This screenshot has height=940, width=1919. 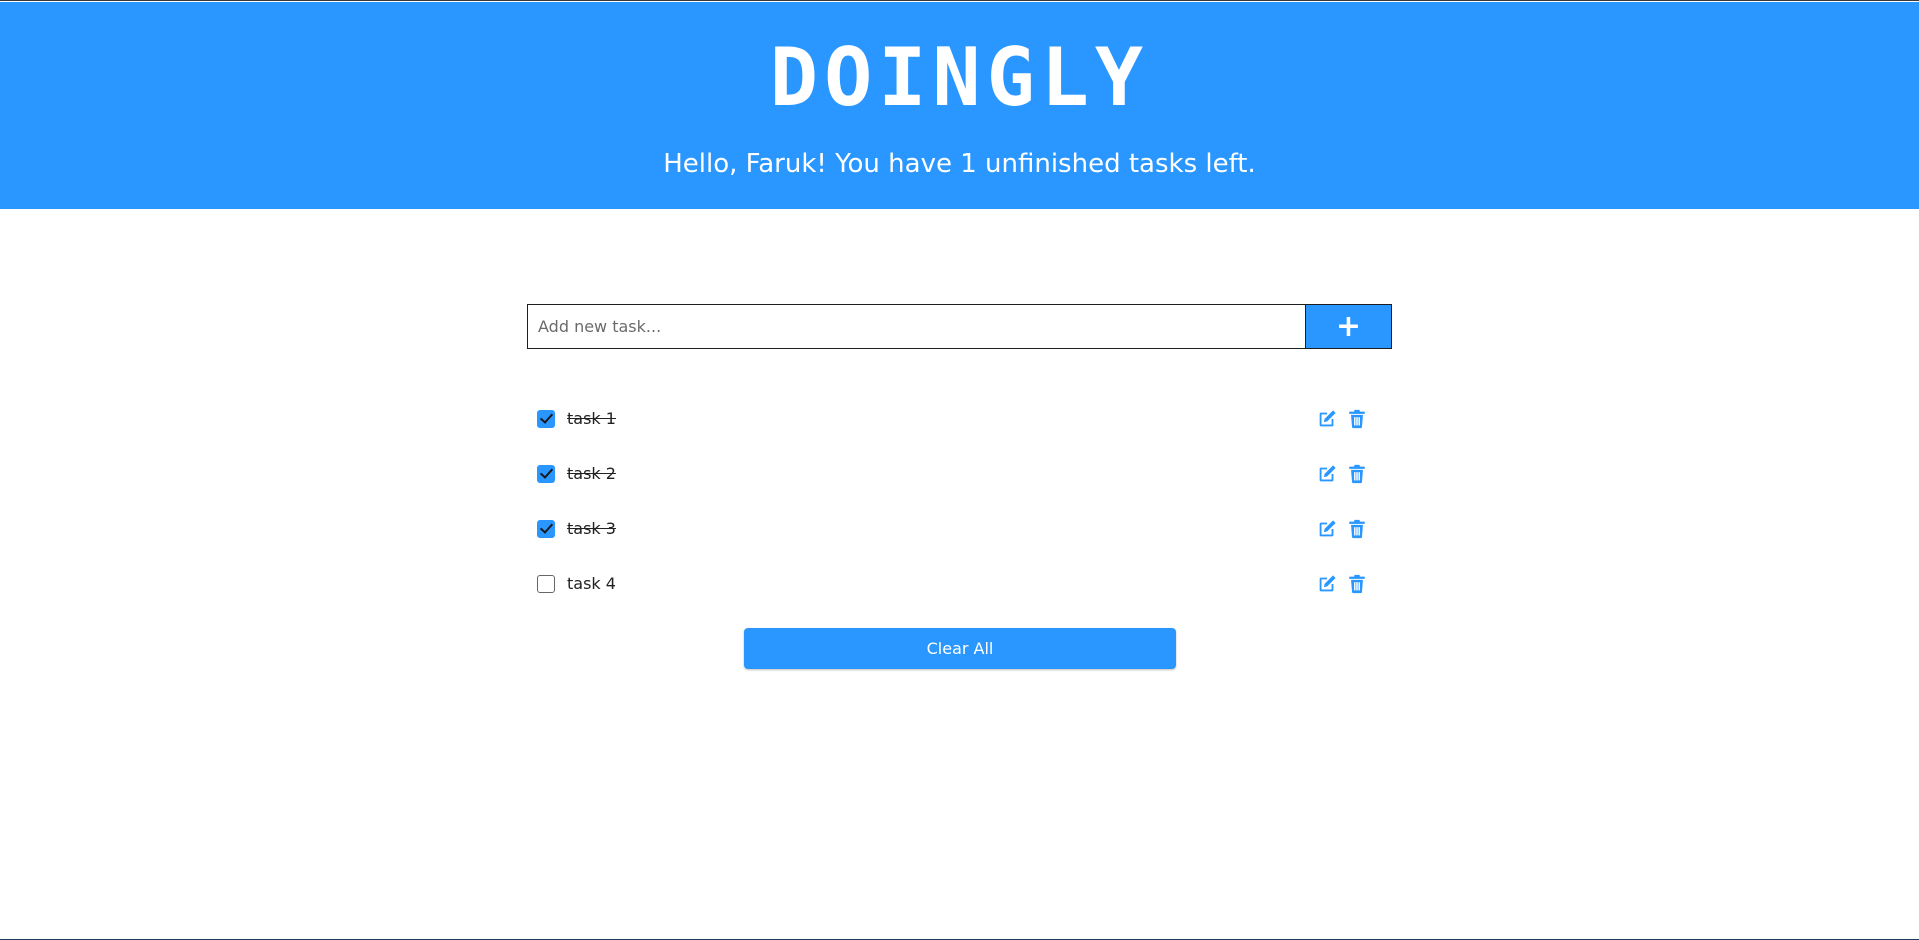 What do you see at coordinates (959, 528) in the screenshot?
I see `task-item: task 3` at bounding box center [959, 528].